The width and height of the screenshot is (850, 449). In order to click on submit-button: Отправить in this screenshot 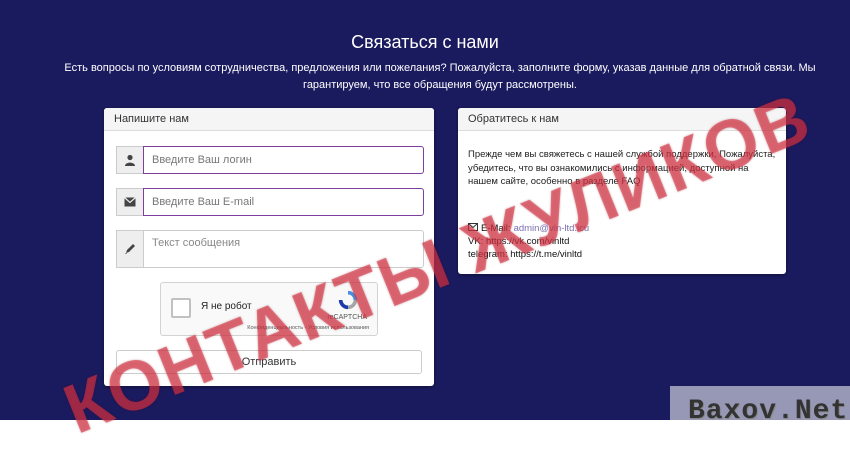, I will do `click(269, 362)`.